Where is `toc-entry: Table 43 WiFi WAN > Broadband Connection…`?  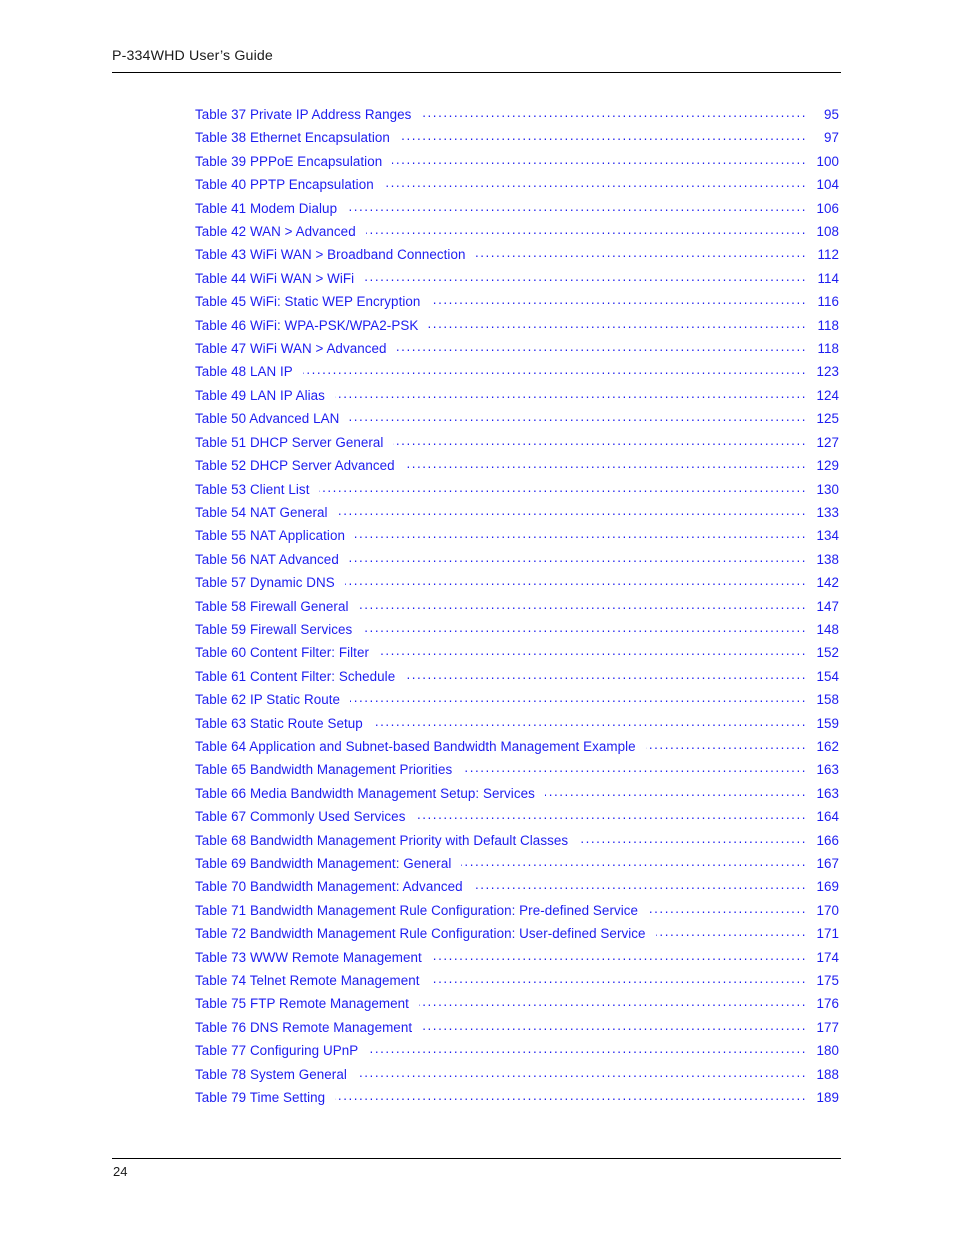
toc-entry: Table 43 WiFi WAN > Broadband Connection… is located at coordinates (517, 257).